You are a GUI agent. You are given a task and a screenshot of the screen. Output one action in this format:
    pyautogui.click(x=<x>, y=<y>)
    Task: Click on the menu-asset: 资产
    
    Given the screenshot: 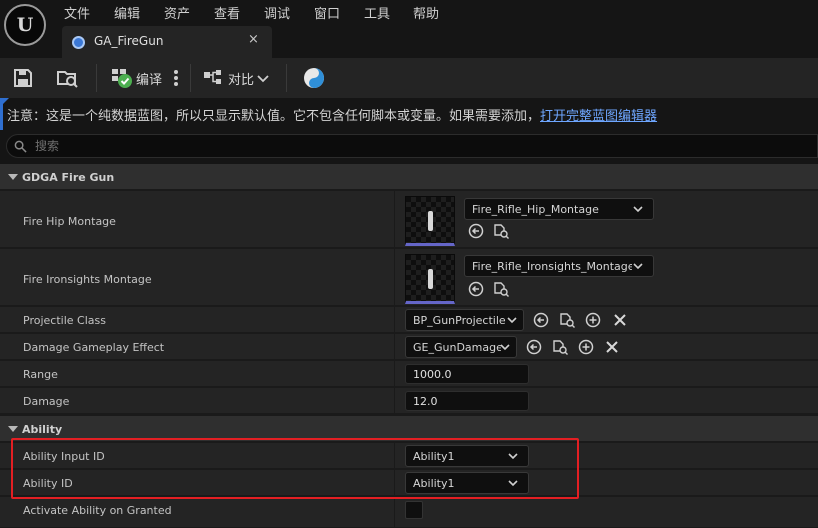 What is the action you would take?
    pyautogui.click(x=177, y=12)
    